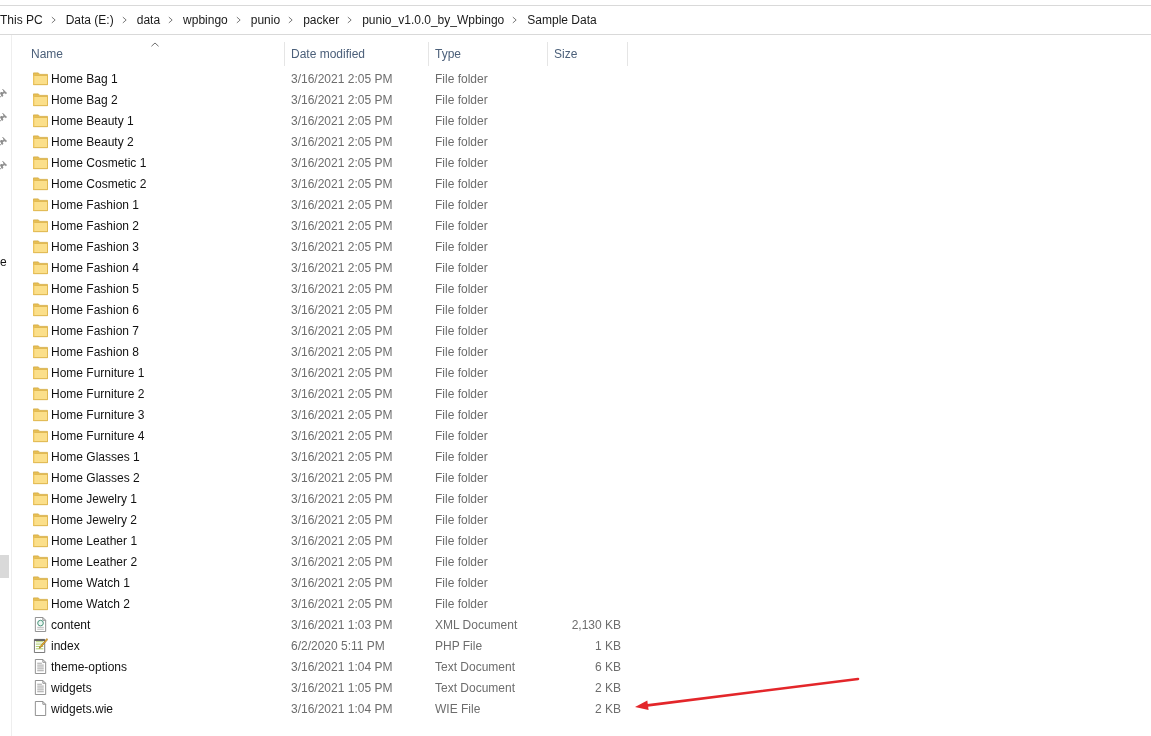 Image resolution: width=1151 pixels, height=736 pixels. I want to click on file-name: Home Fashion 3, so click(95, 246).